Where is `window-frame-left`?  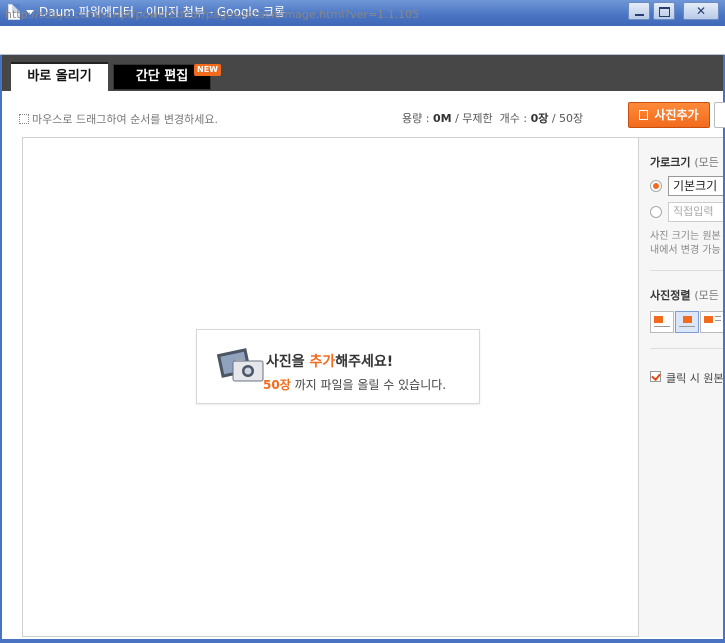 window-frame-left is located at coordinates (1, 349).